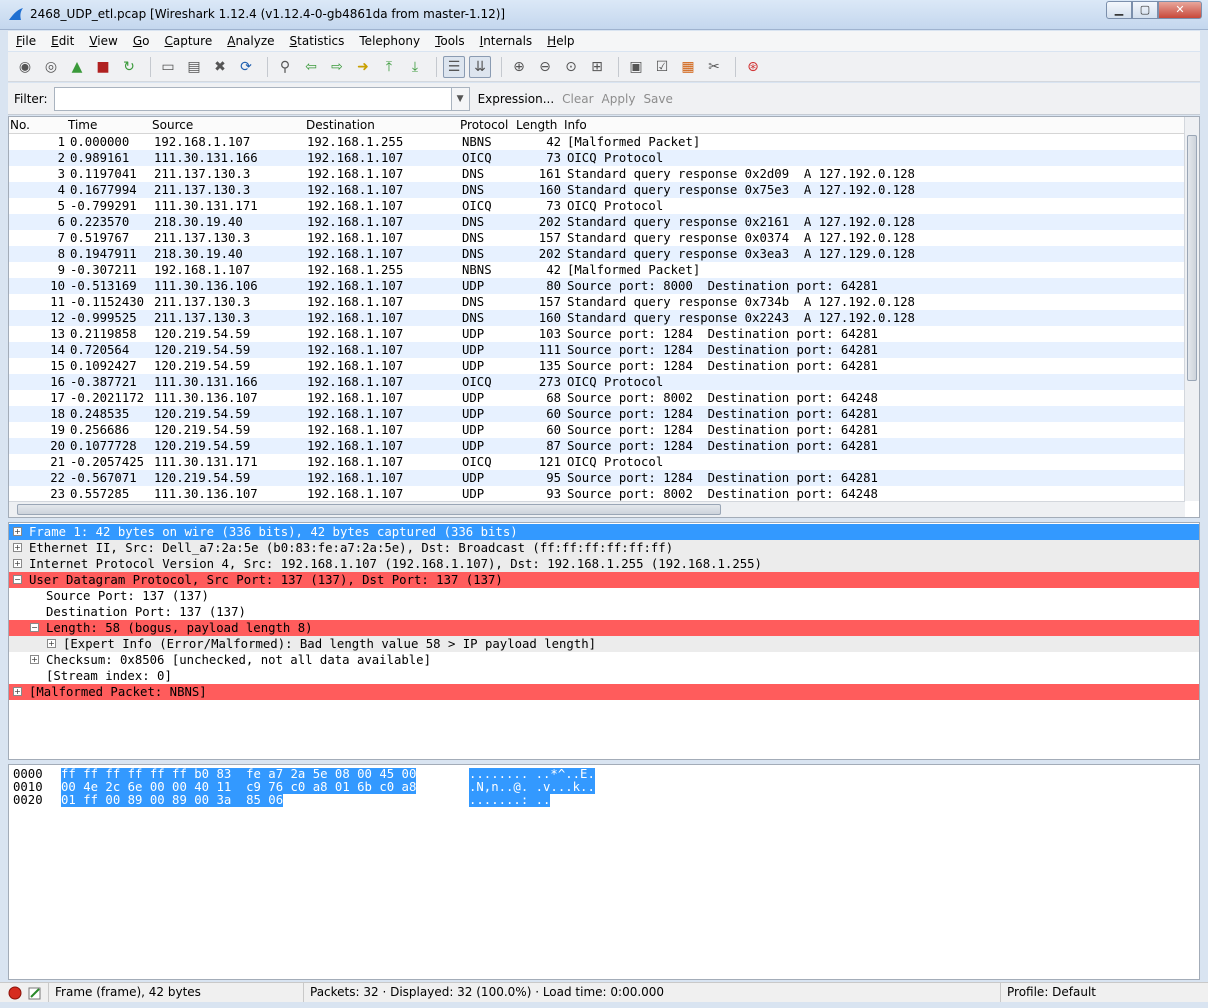 The width and height of the screenshot is (1208, 1008). Describe the element at coordinates (141, 41) in the screenshot. I see `menu-item-go: Go` at that location.